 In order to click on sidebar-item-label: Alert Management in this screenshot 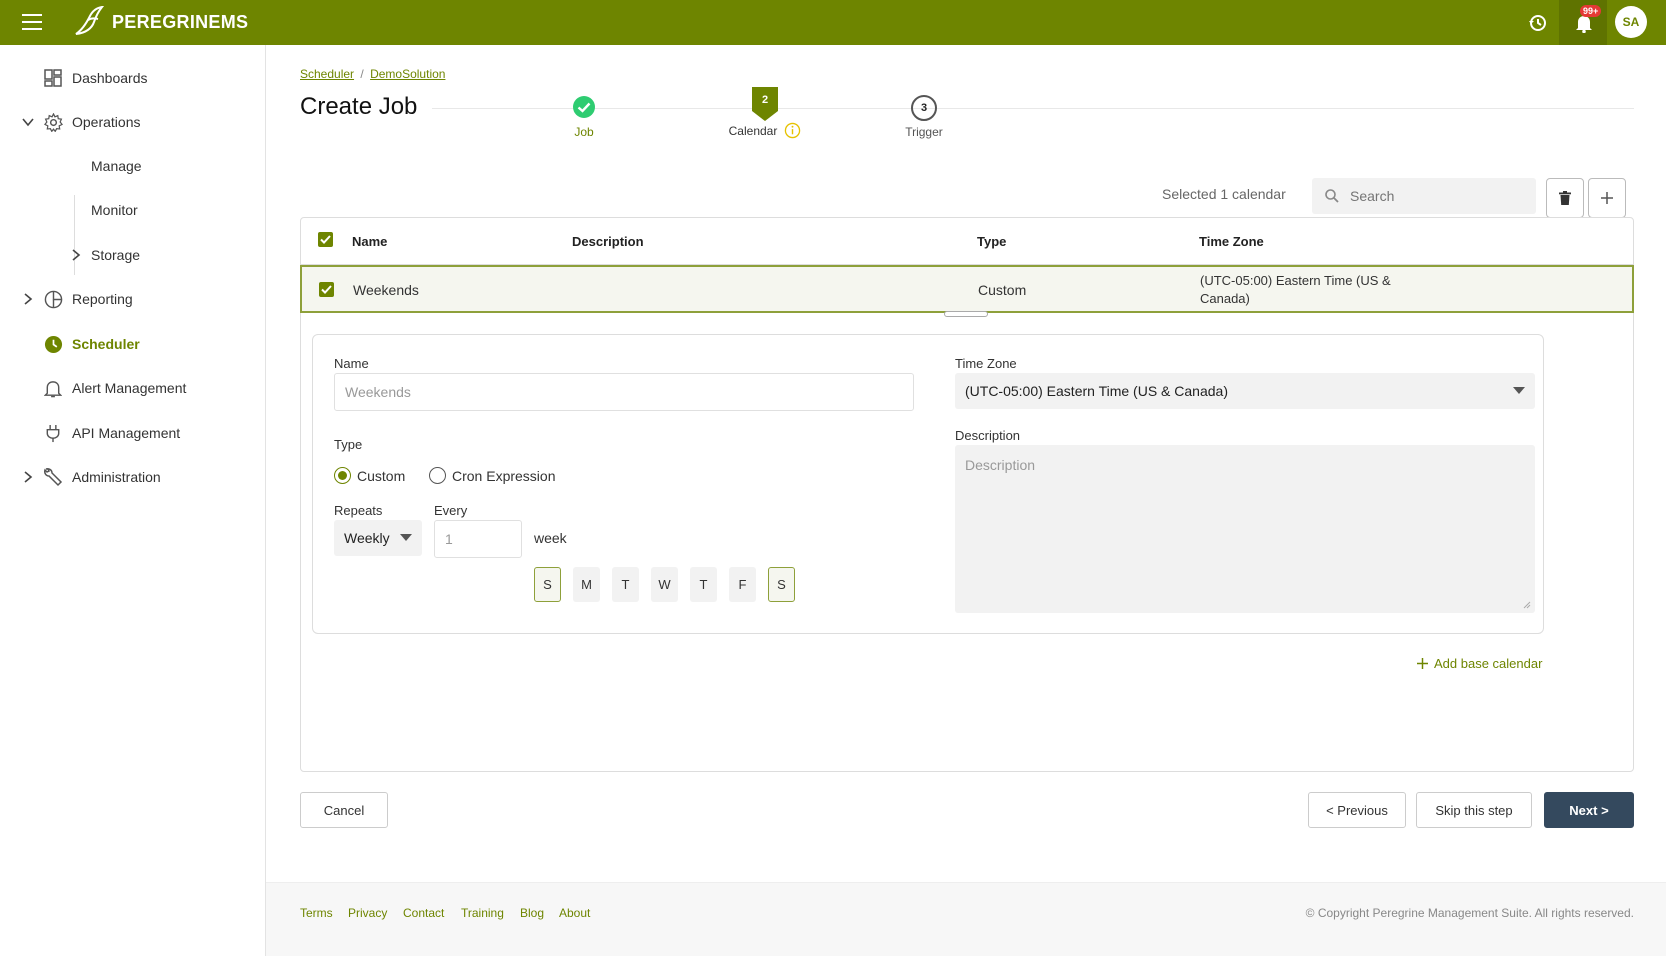, I will do `click(129, 388)`.